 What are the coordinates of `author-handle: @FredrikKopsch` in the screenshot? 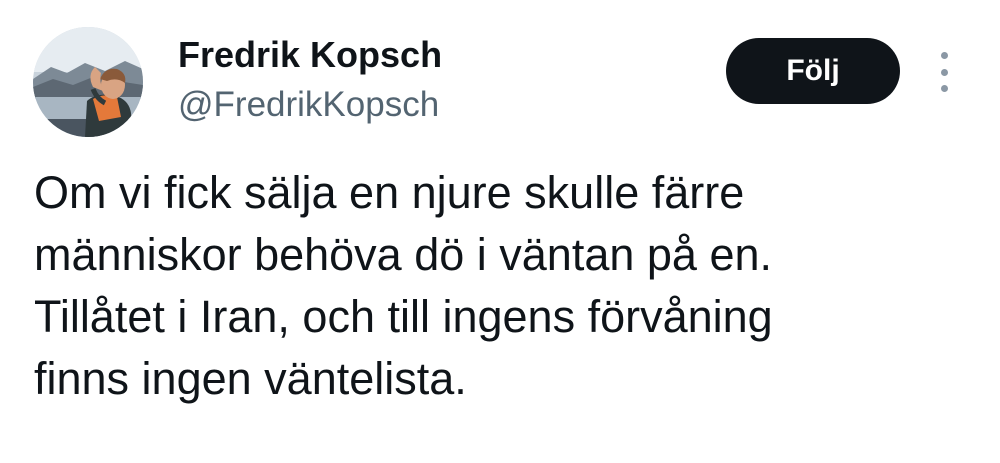 It's located at (308, 105).